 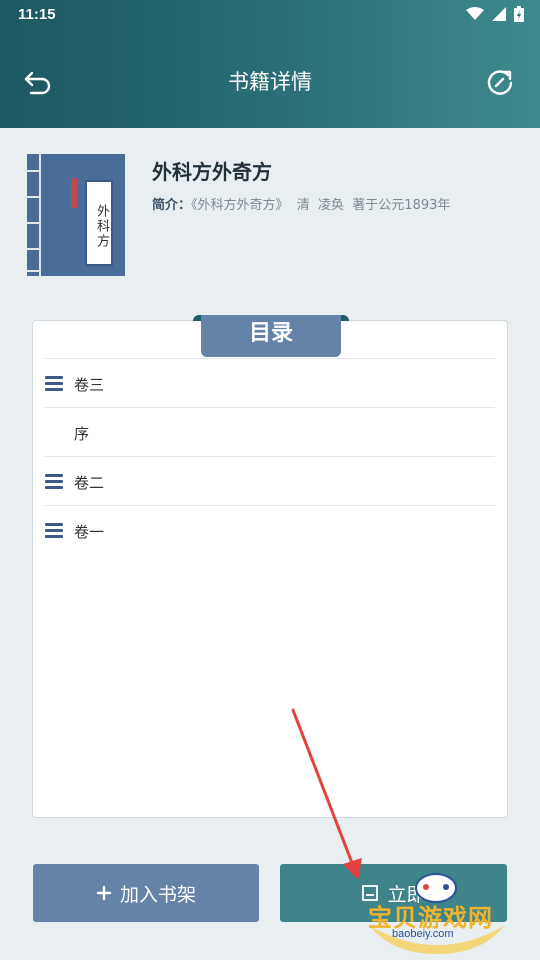 I want to click on header: 11:15 书籍详情, so click(x=270, y=64).